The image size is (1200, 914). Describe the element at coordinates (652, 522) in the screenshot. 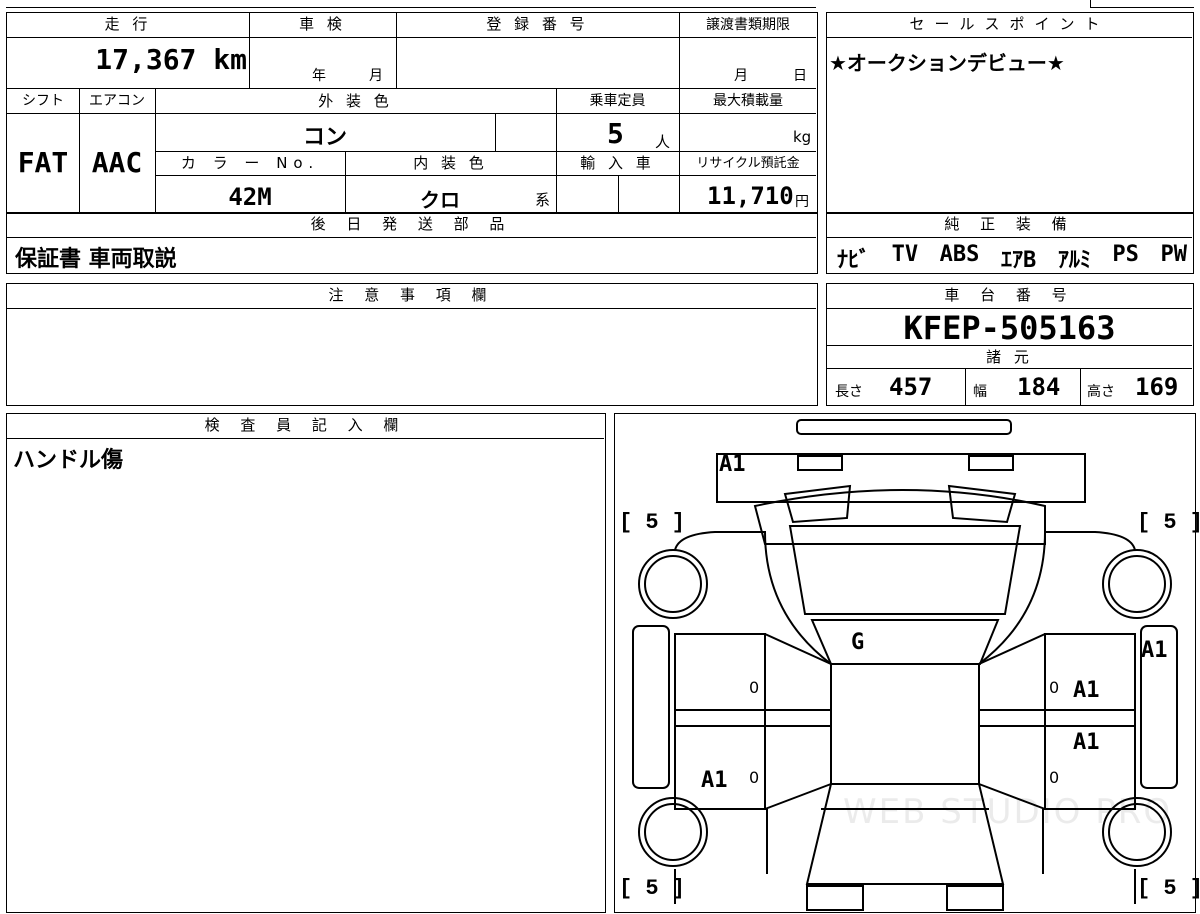

I see `tire-front-left: [ 5 ]` at that location.